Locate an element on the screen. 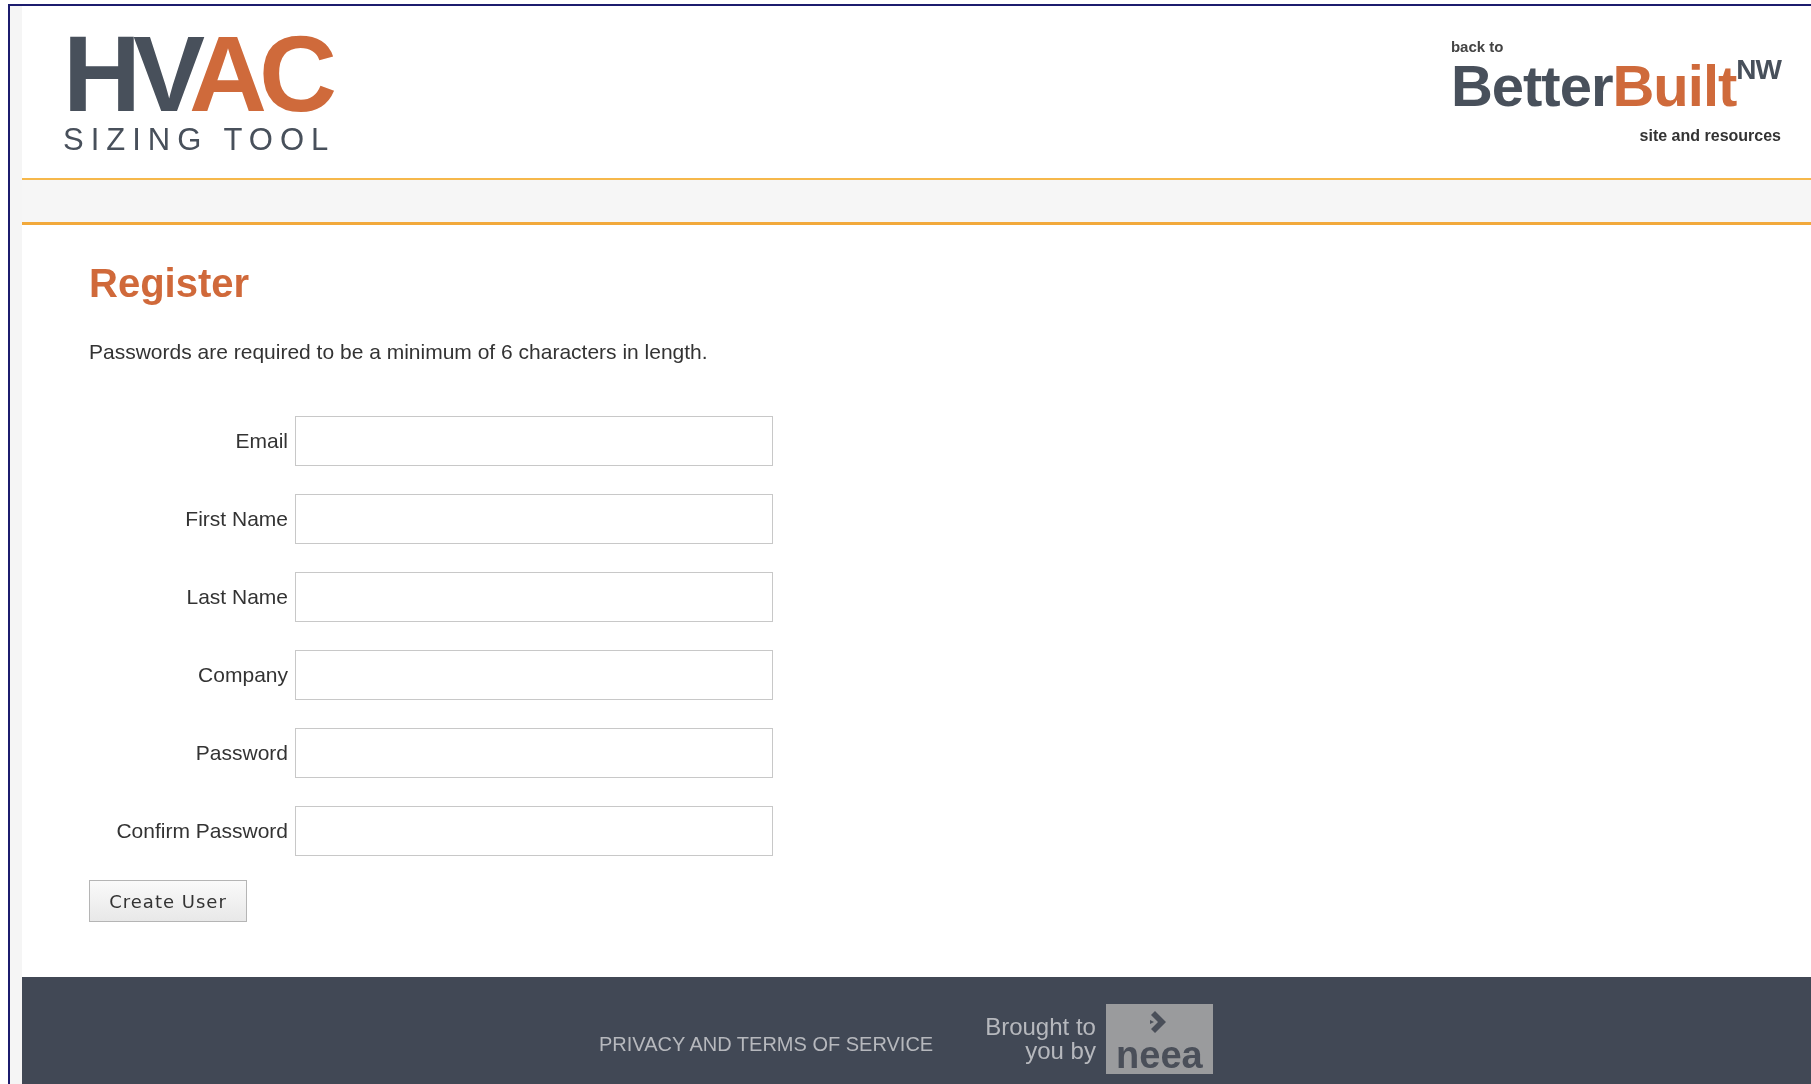  field-label: First Name is located at coordinates (236, 519).